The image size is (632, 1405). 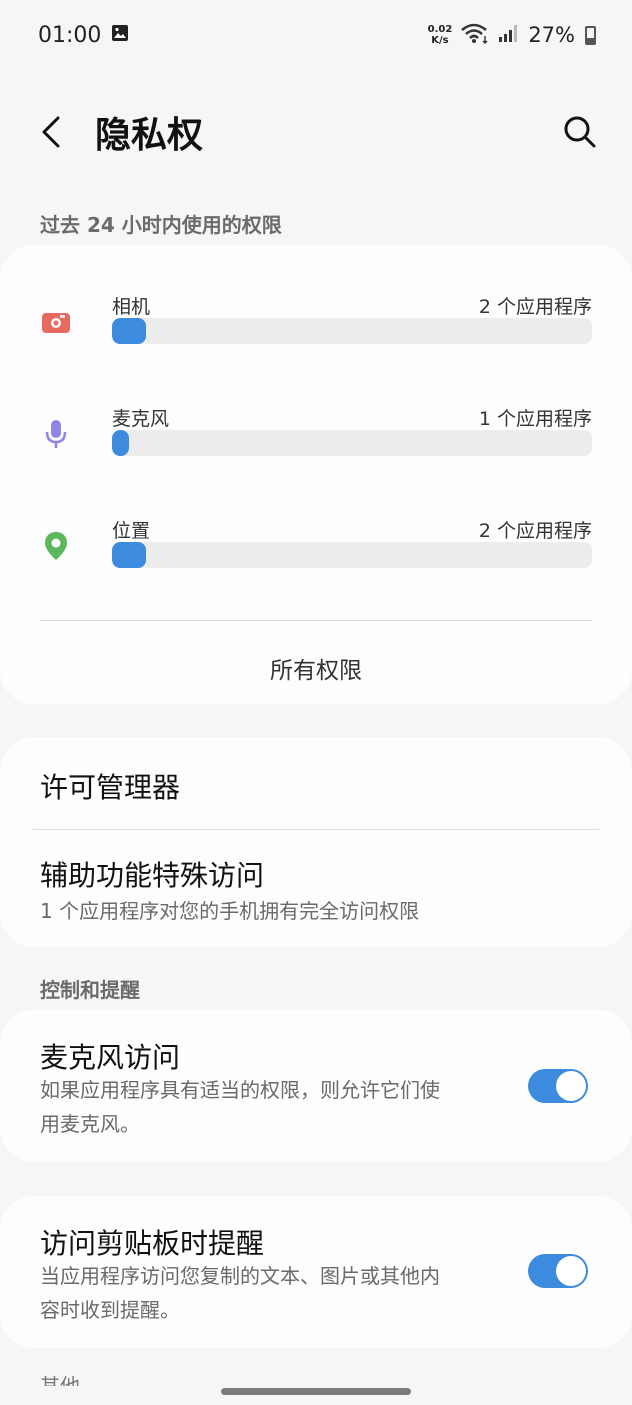 What do you see at coordinates (230, 911) in the screenshot?
I see `accessibility-subtitle: 1 个应用程序对您的手机拥有完全访问权限` at bounding box center [230, 911].